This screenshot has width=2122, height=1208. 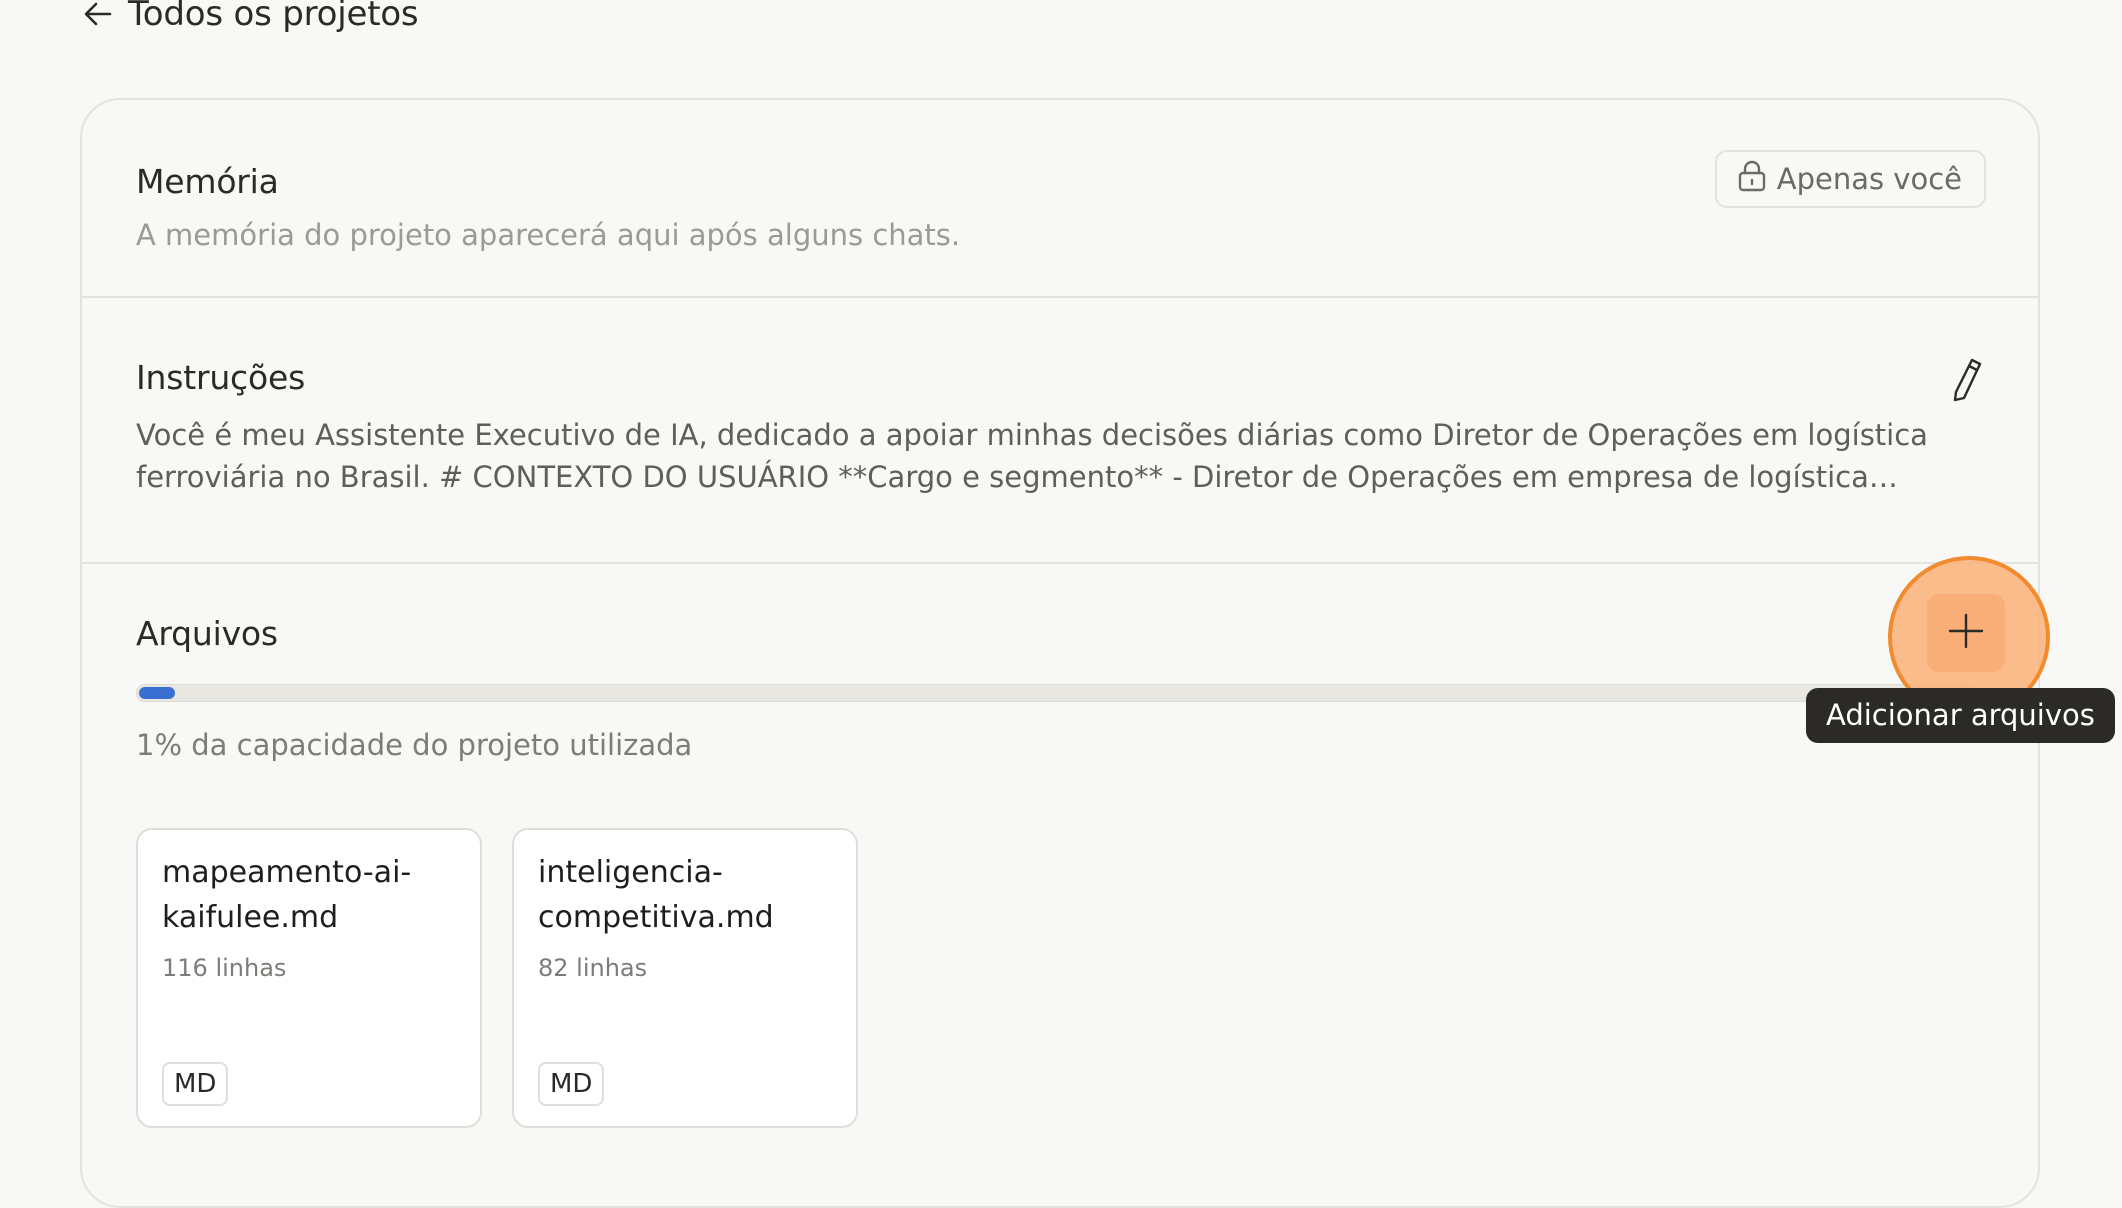 I want to click on plus-icon, so click(x=1966, y=633).